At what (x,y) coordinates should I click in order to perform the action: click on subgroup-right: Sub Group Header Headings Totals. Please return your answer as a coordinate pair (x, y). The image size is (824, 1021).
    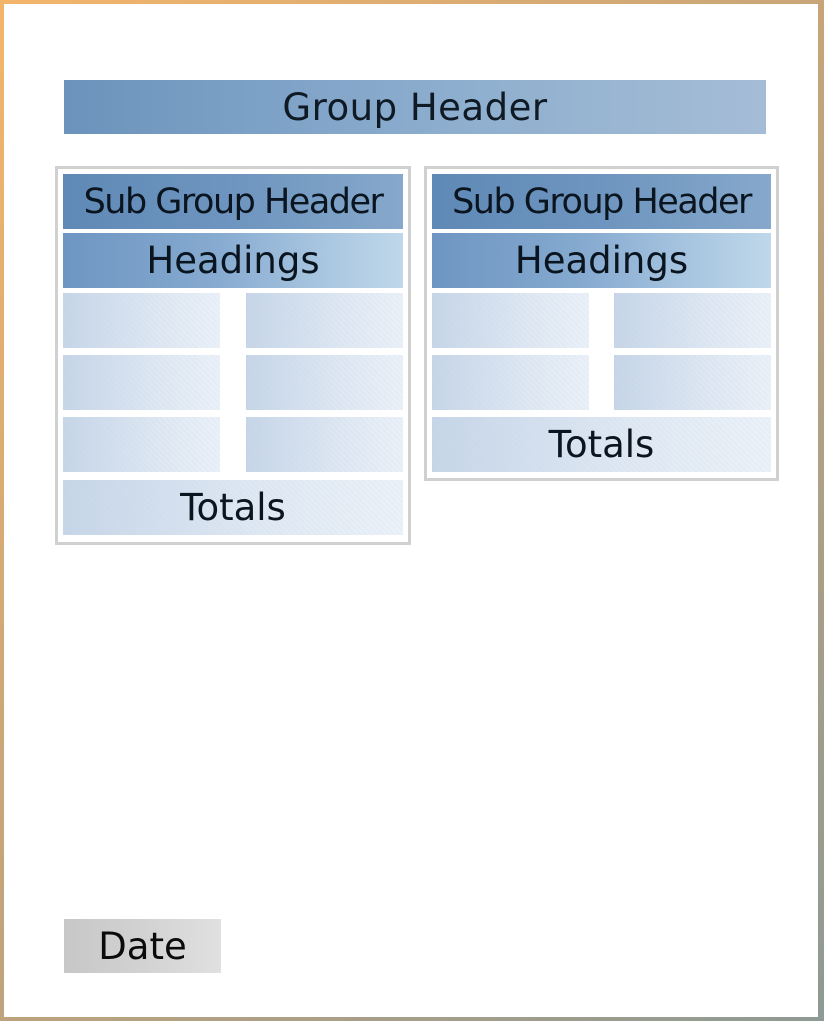
    Looking at the image, I should click on (601, 323).